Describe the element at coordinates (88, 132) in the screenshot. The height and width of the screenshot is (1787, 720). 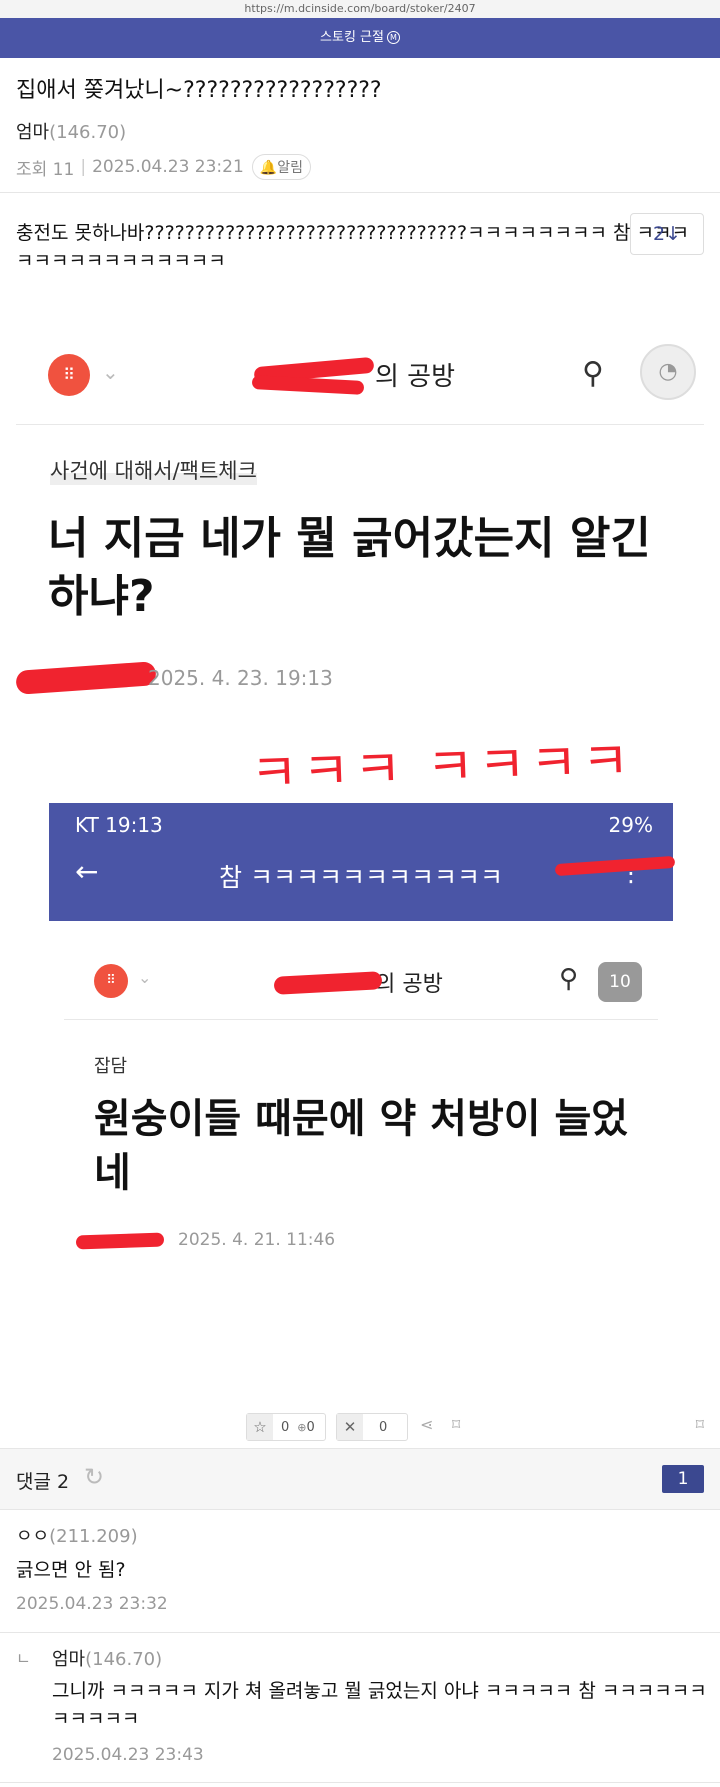
I see `author-ip: (146.70)` at that location.